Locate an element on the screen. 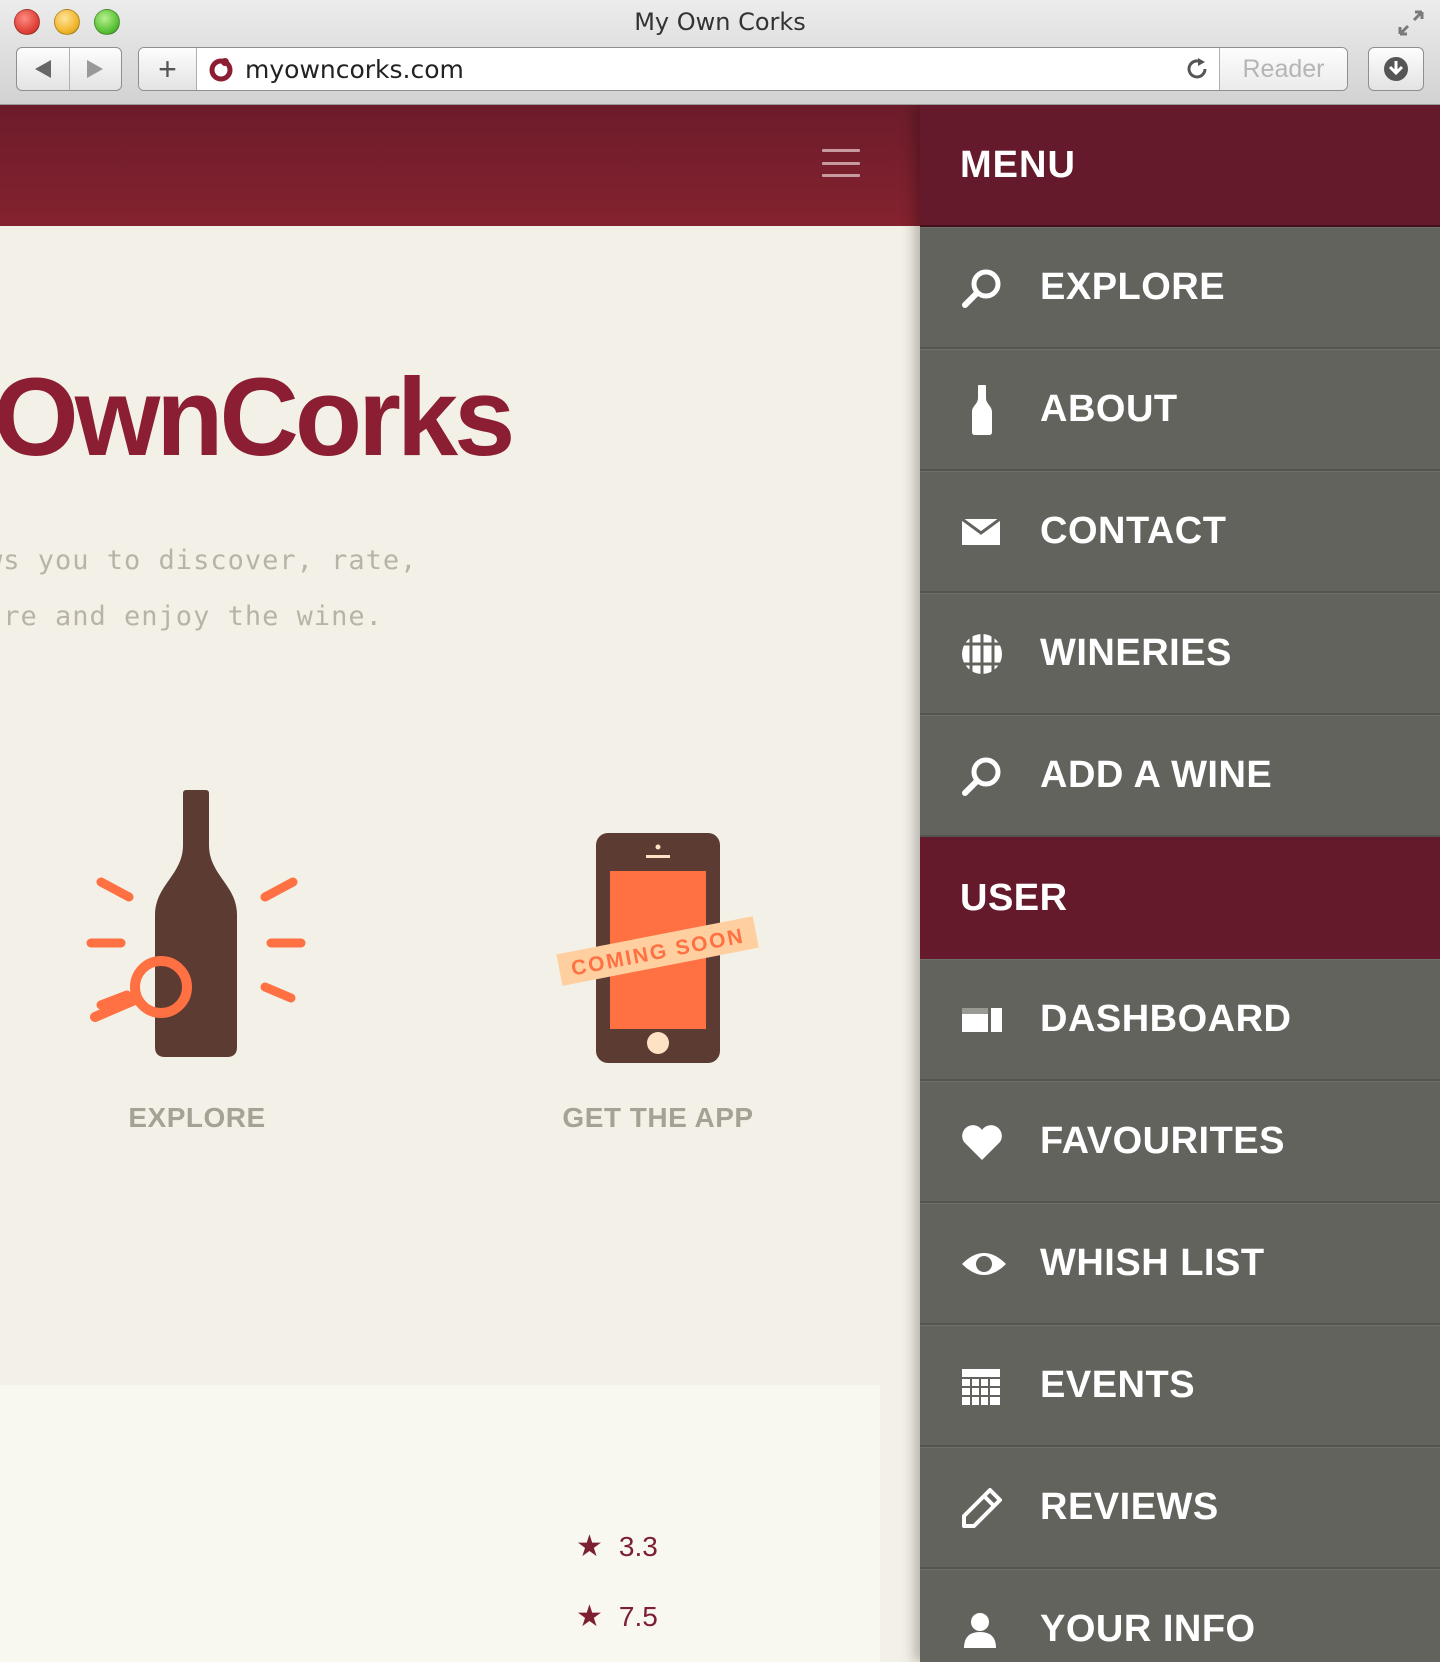 Image resolution: width=1440 pixels, height=1662 pixels. menu-item-label: DASHBOARD is located at coordinates (1166, 1019).